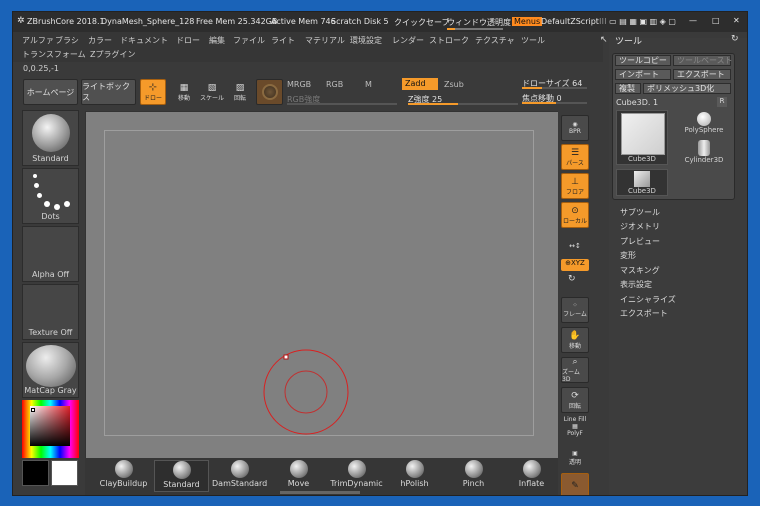 The width and height of the screenshot is (760, 506). I want to click on brush-trimdynamic: TrimDynamic, so click(356, 476).